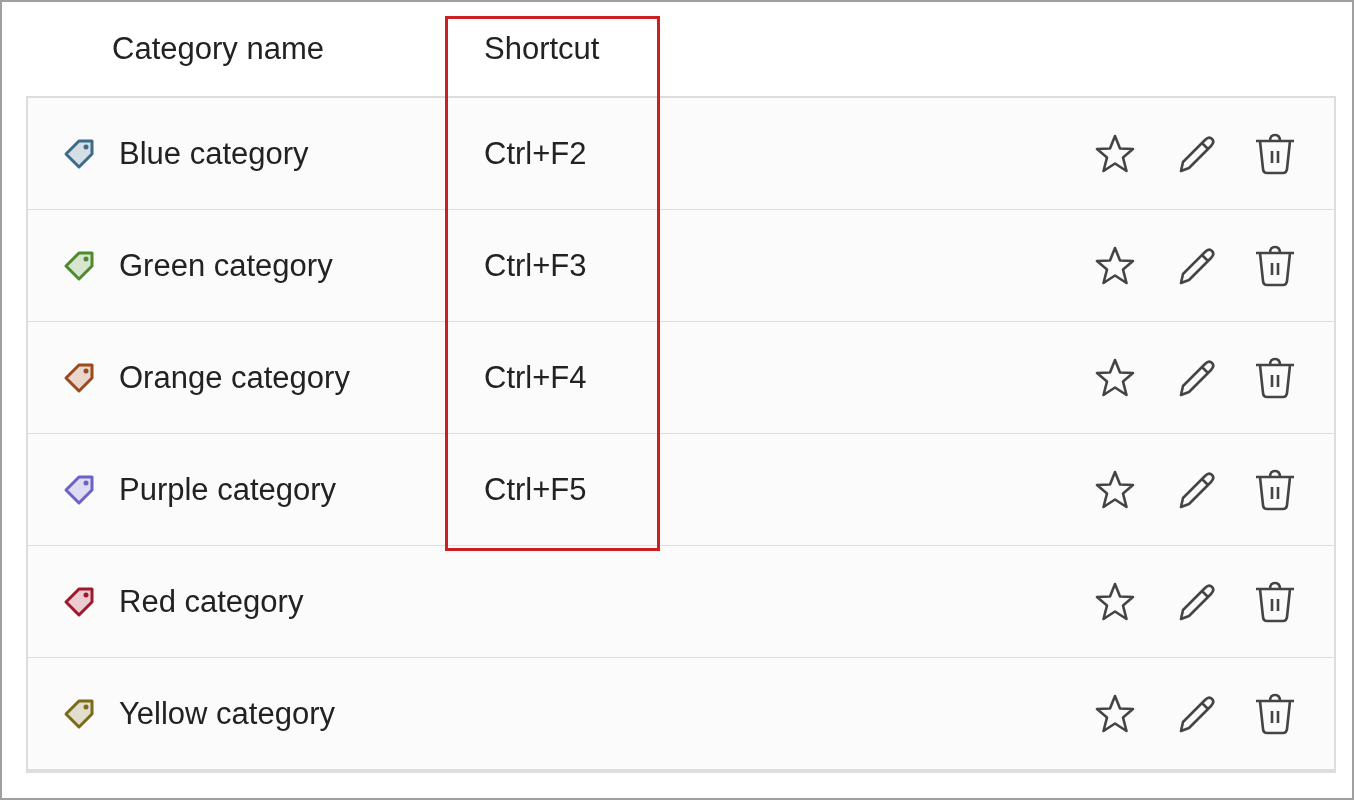 The image size is (1354, 800). Describe the element at coordinates (226, 265) in the screenshot. I see `category-name: Green category` at that location.